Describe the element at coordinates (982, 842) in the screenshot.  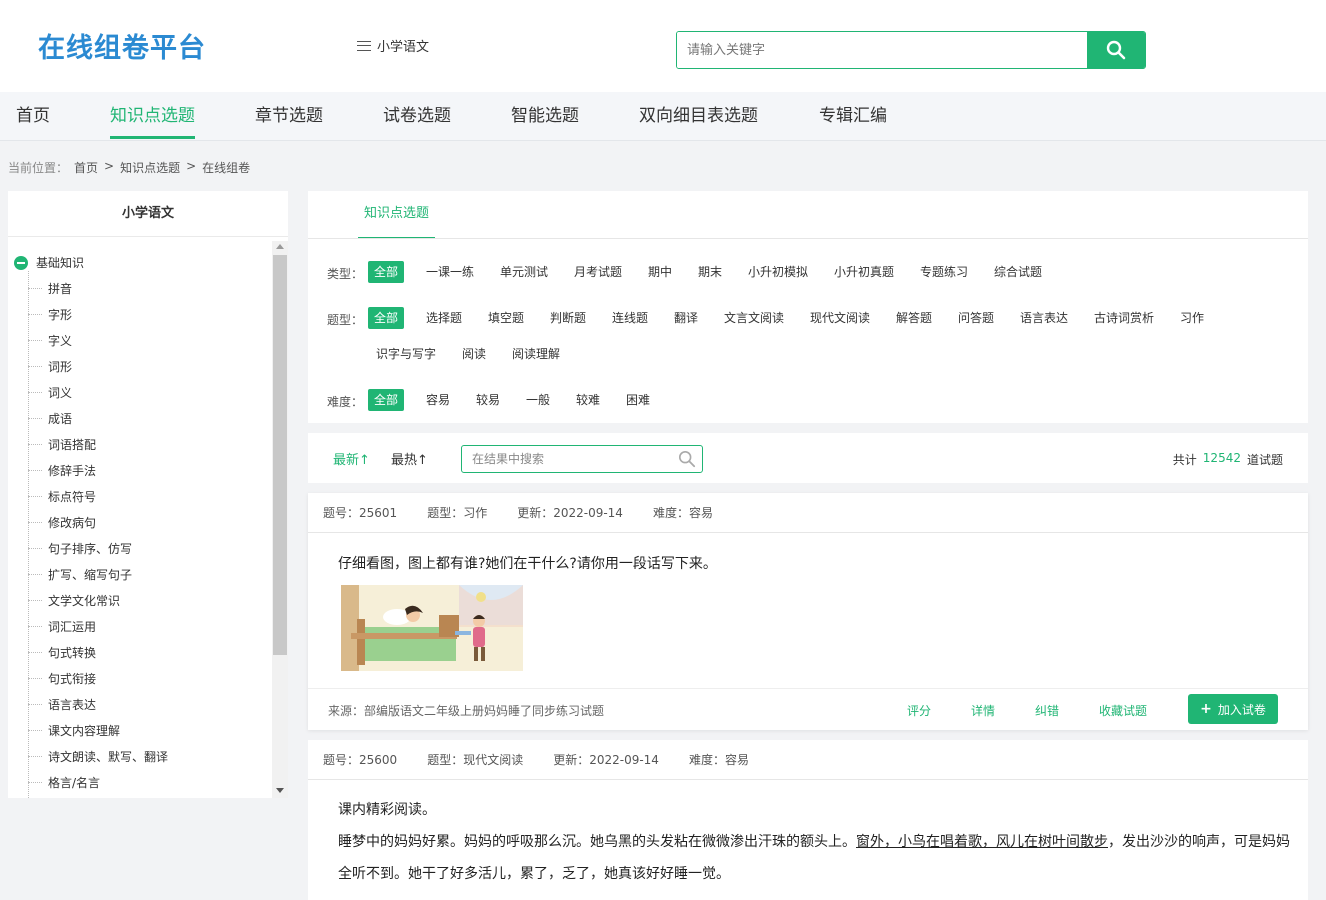
I see `underlined-sentence: 窗外，小鸟在唱着歌，风儿在树叶间散步` at that location.